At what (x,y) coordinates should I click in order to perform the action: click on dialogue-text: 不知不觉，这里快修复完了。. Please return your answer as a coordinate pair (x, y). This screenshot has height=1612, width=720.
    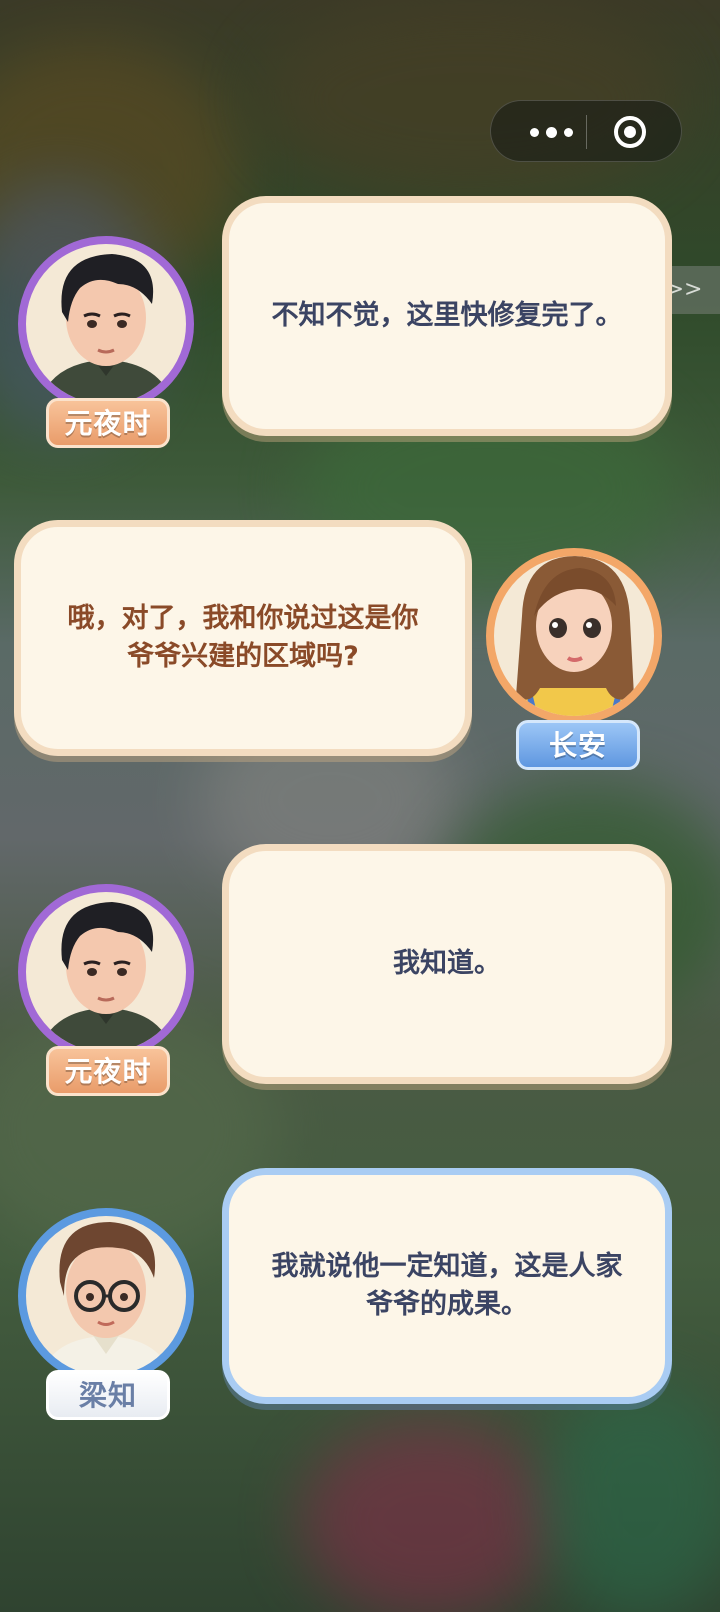
    Looking at the image, I should click on (447, 315).